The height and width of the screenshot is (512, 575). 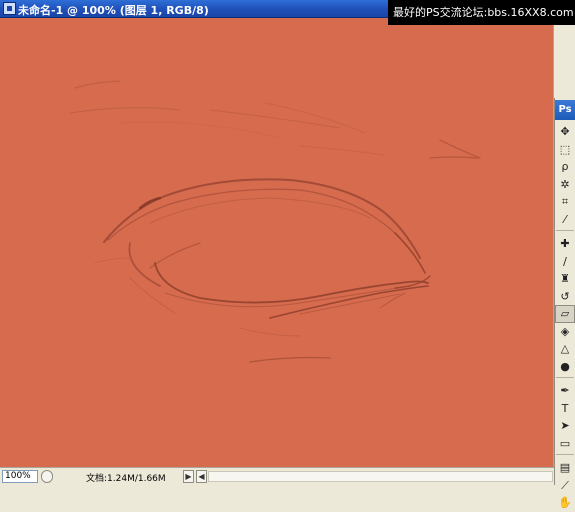 I want to click on crop-tool-icon: ⌗, so click(x=565, y=202).